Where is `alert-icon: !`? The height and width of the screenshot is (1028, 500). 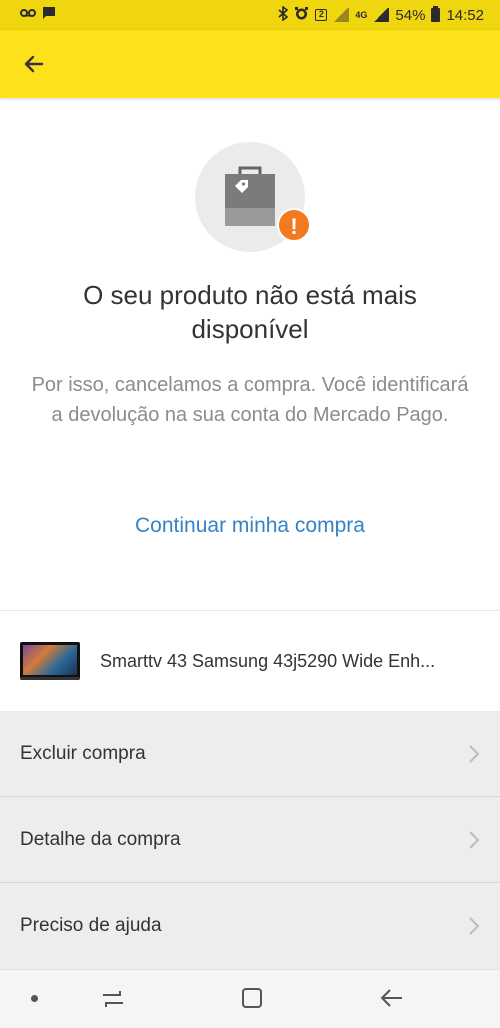
alert-icon: ! is located at coordinates (294, 225).